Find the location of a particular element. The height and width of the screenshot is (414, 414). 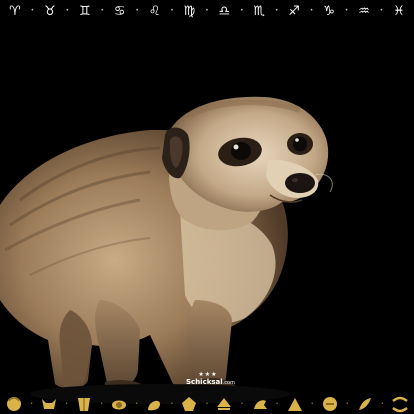

zodiac-aries-icon: ♈ is located at coordinates (15, 11).